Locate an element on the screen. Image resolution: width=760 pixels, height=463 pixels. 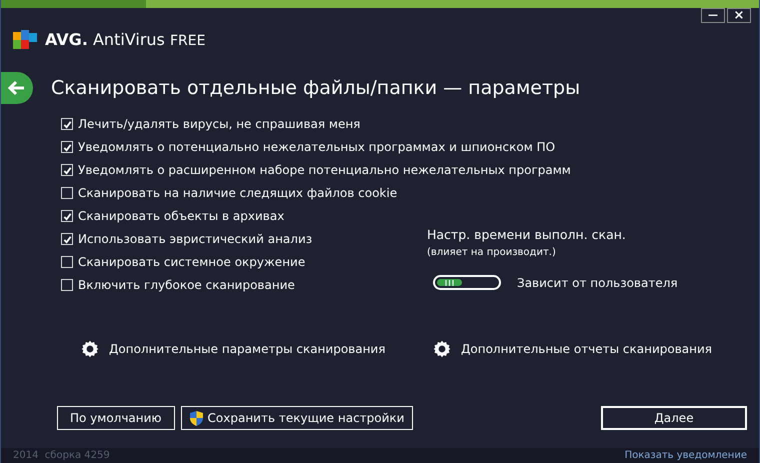
next-button: Далее is located at coordinates (674, 418).